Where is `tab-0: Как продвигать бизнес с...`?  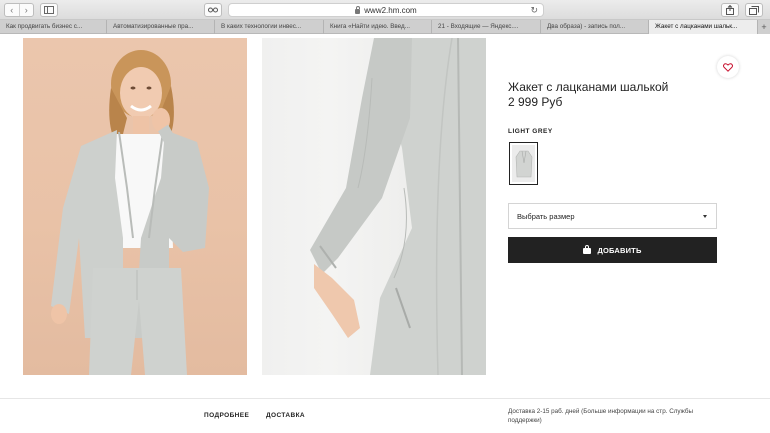
tab-0: Как продвигать бизнес с... is located at coordinates (53, 27).